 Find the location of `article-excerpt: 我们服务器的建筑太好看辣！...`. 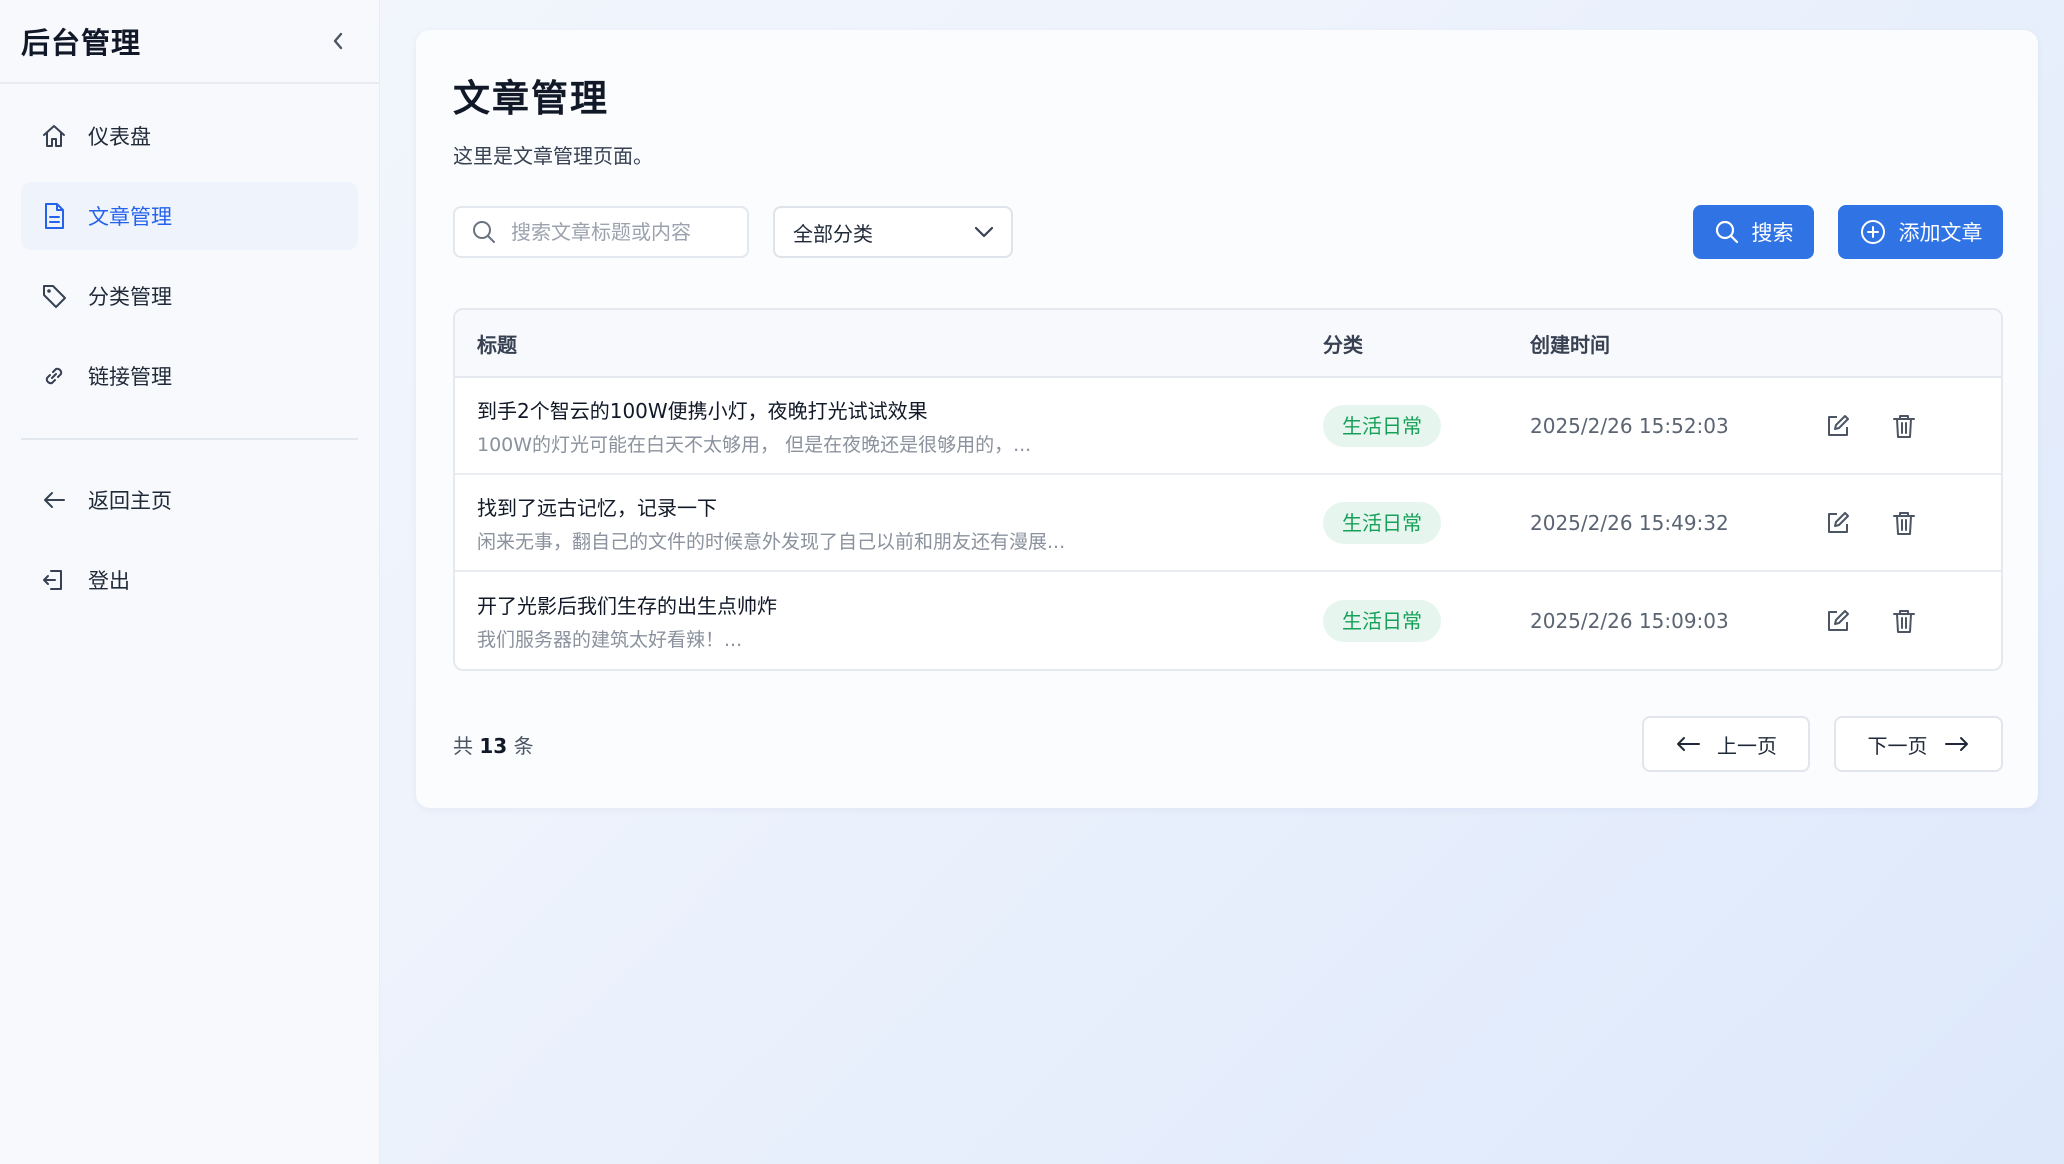

article-excerpt: 我们服务器的建筑太好看辣！... is located at coordinates (610, 639).